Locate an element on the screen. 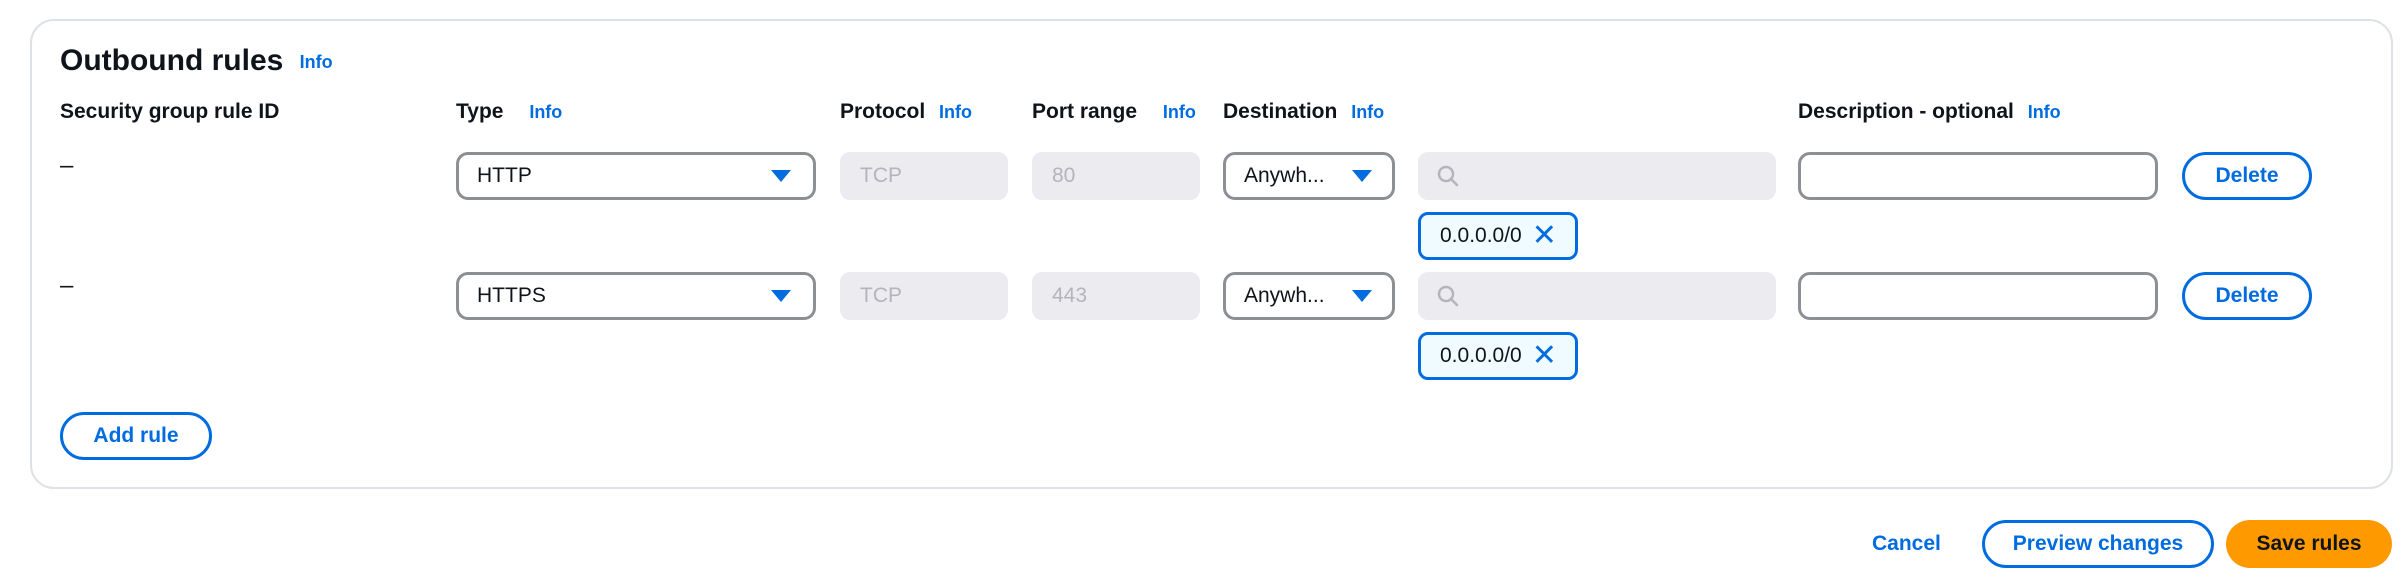 The height and width of the screenshot is (586, 2406). type-select: HTTPS is located at coordinates (636, 296).